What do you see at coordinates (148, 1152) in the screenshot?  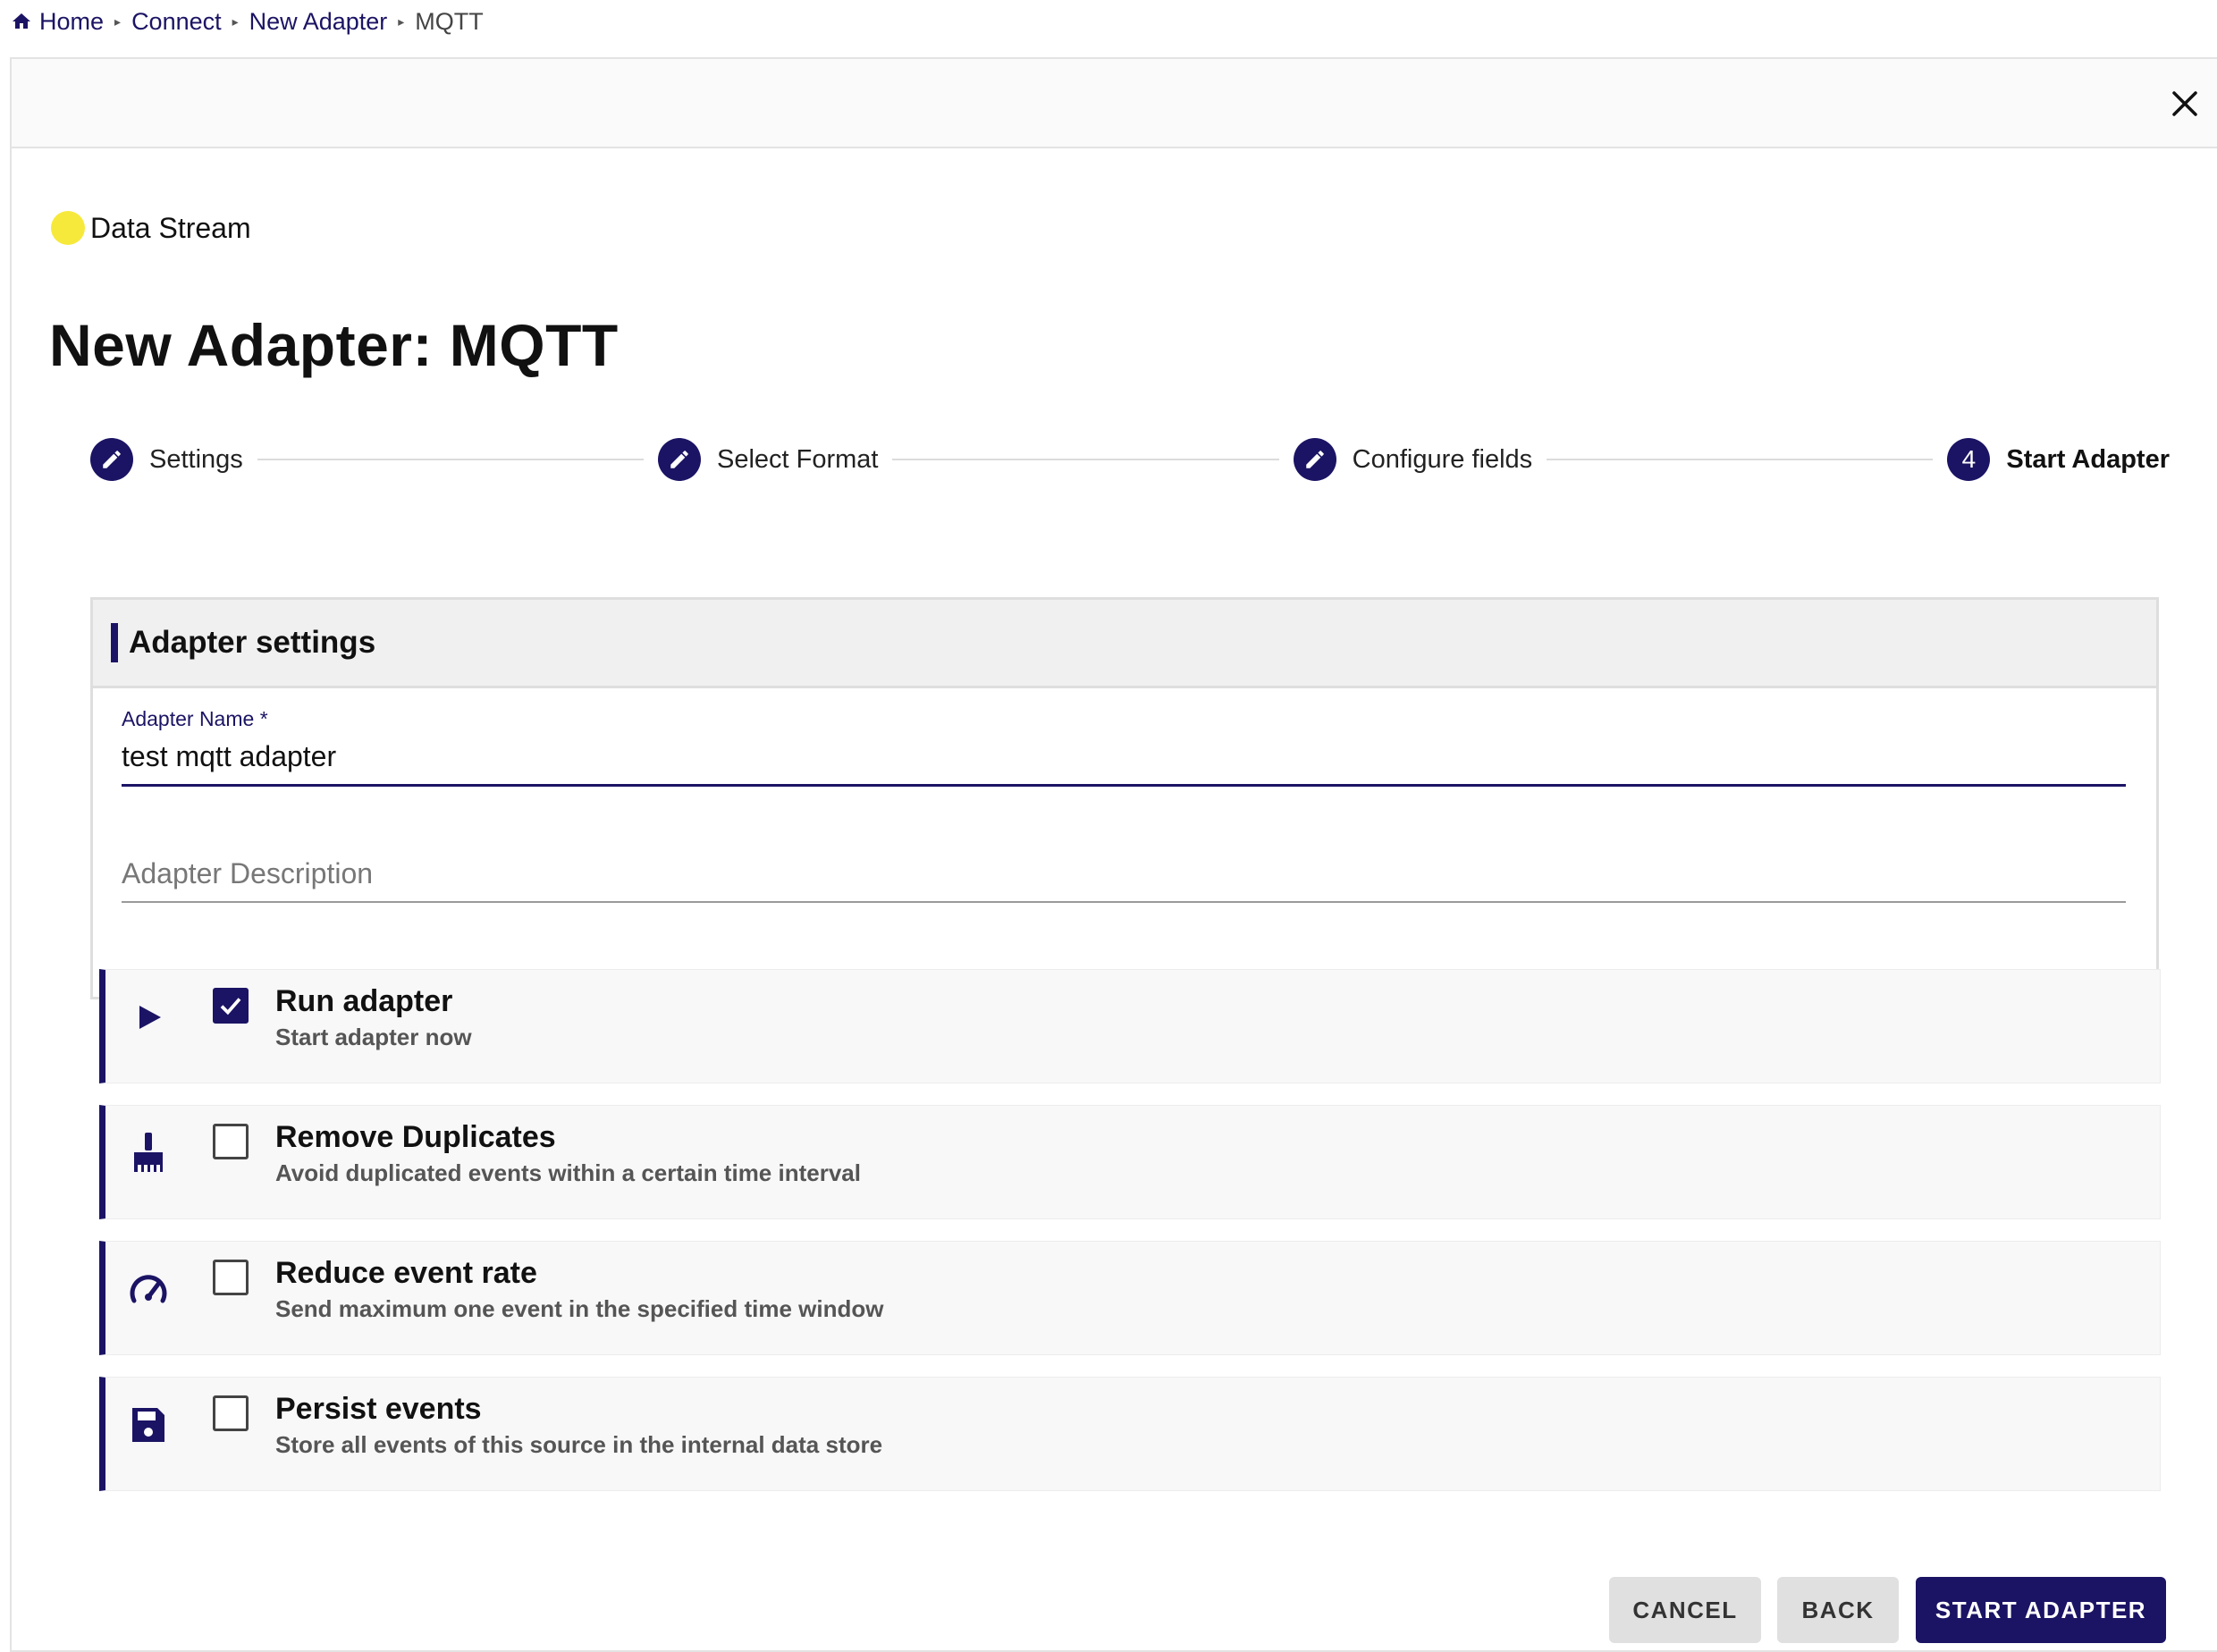 I see `broom-icon` at bounding box center [148, 1152].